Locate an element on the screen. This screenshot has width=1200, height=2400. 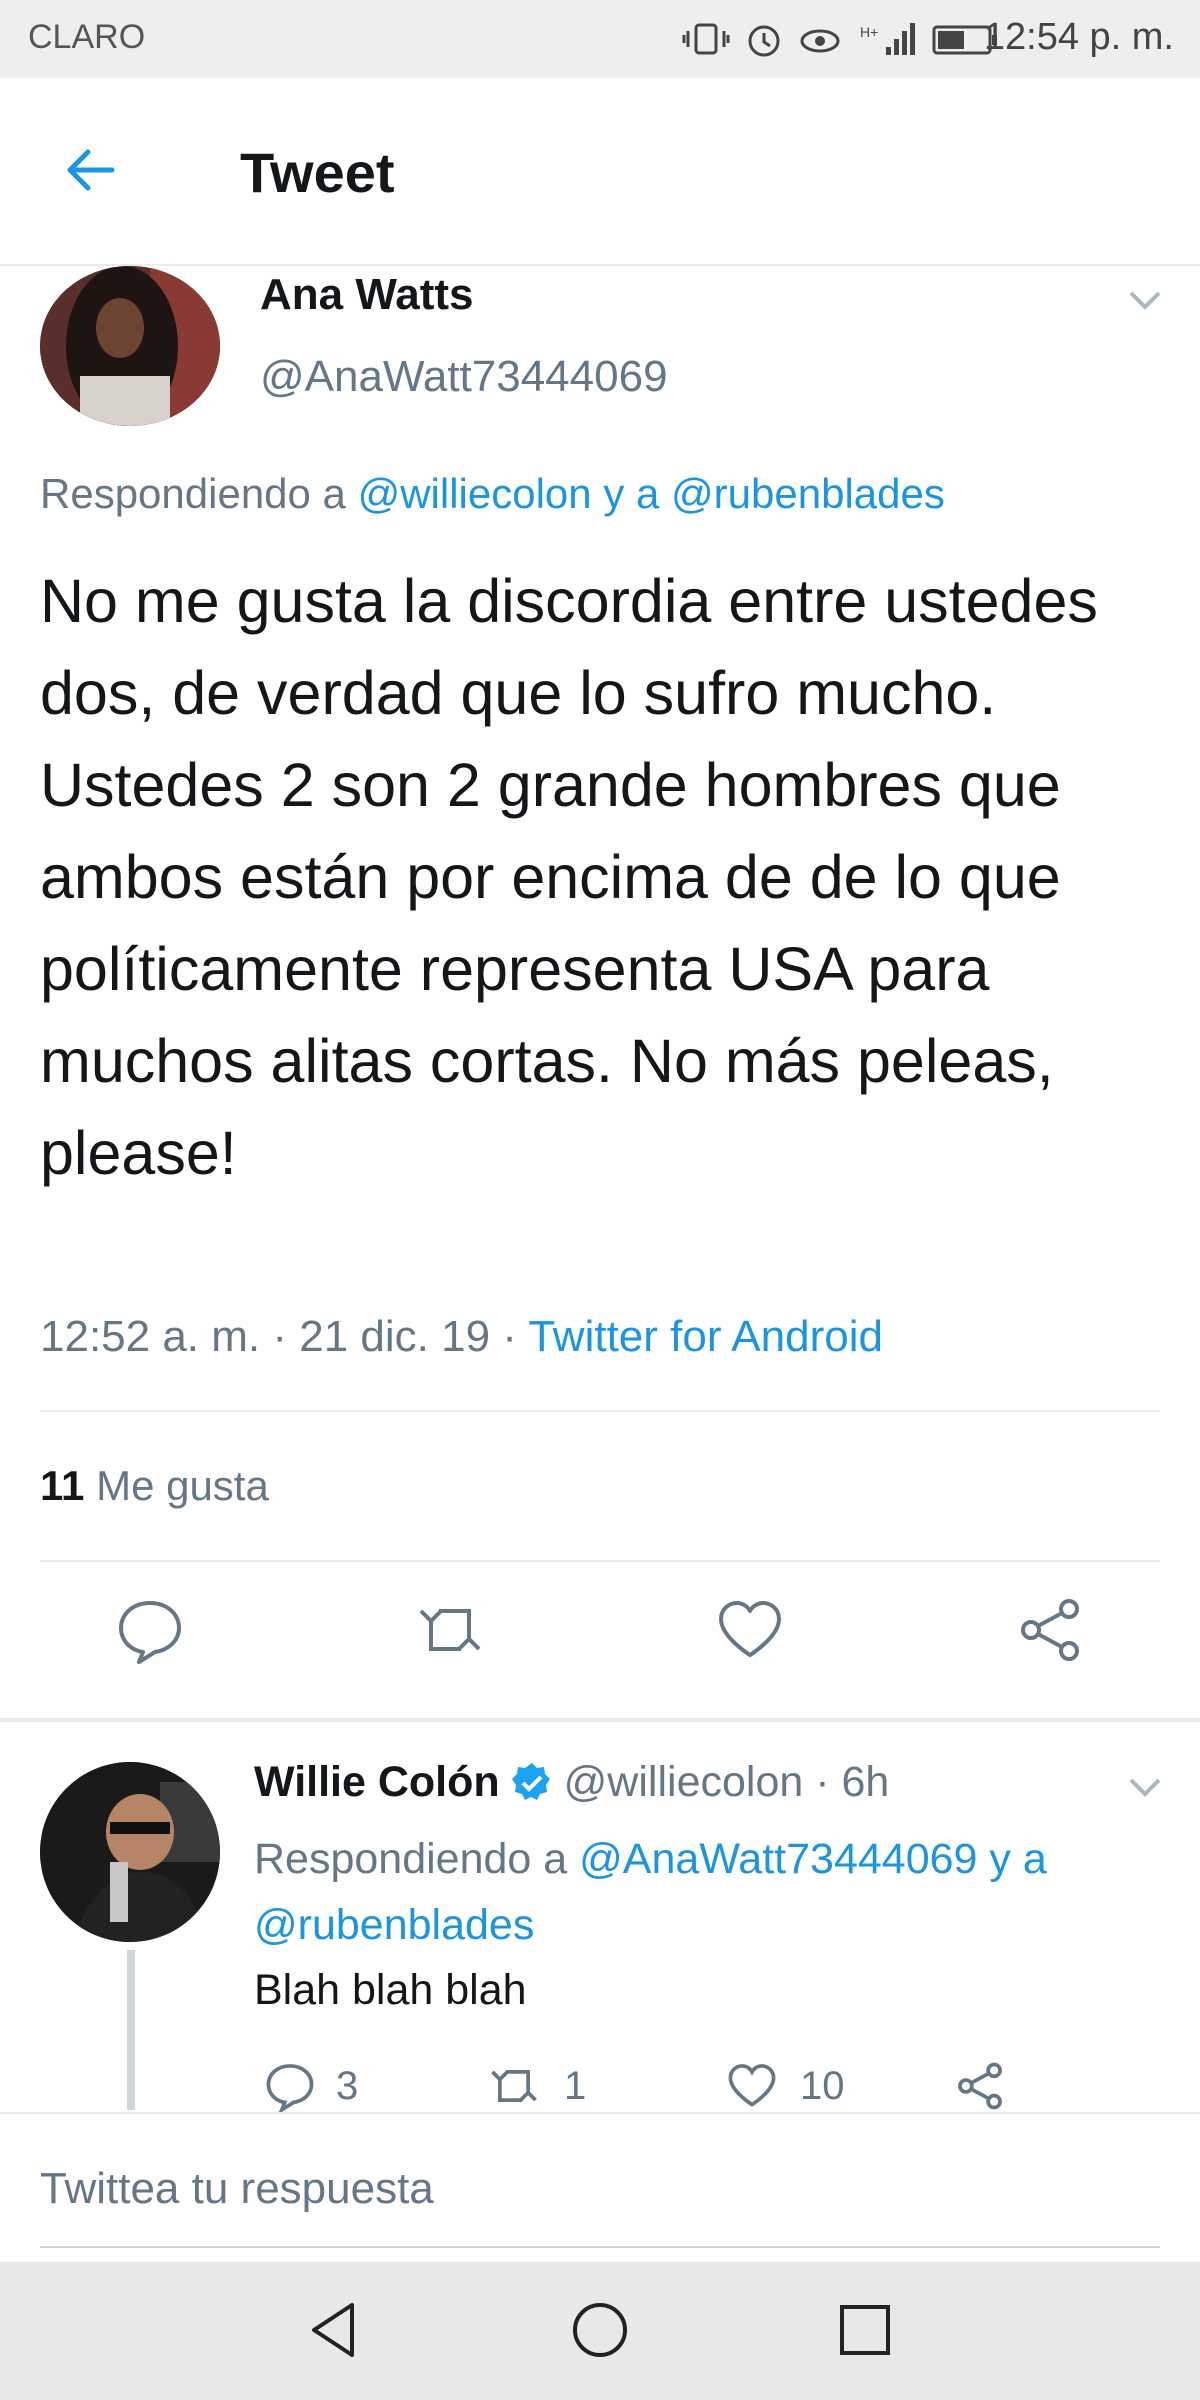
reply-author-row: Willie Colón @williecolon · 6h is located at coordinates (571, 1782).